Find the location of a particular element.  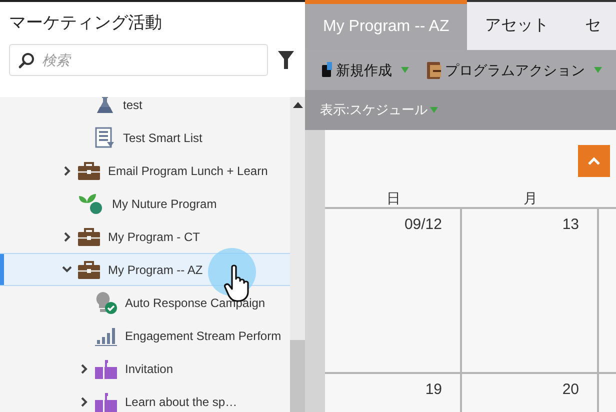

list-icon is located at coordinates (105, 137).